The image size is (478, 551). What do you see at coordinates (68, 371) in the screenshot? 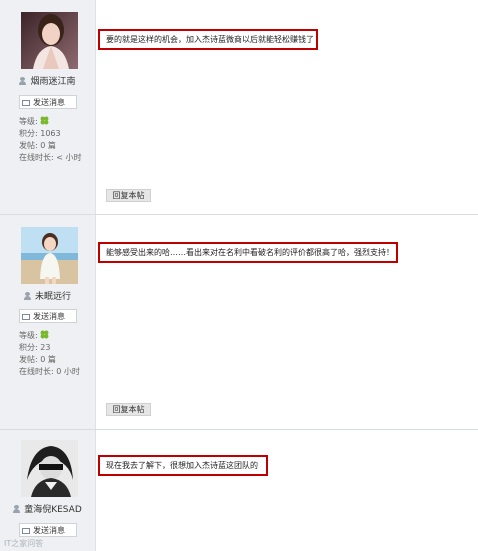
I see `online-value: 0 小时` at bounding box center [68, 371].